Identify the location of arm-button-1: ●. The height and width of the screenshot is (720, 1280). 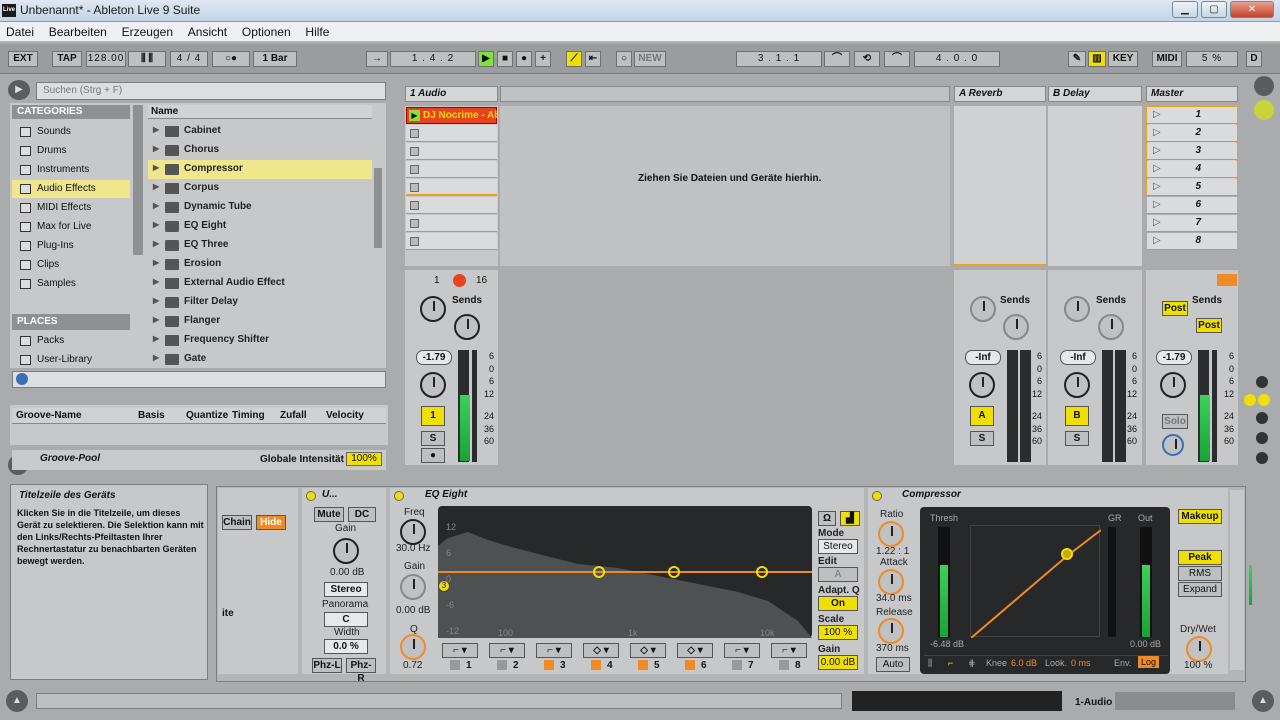
(433, 455).